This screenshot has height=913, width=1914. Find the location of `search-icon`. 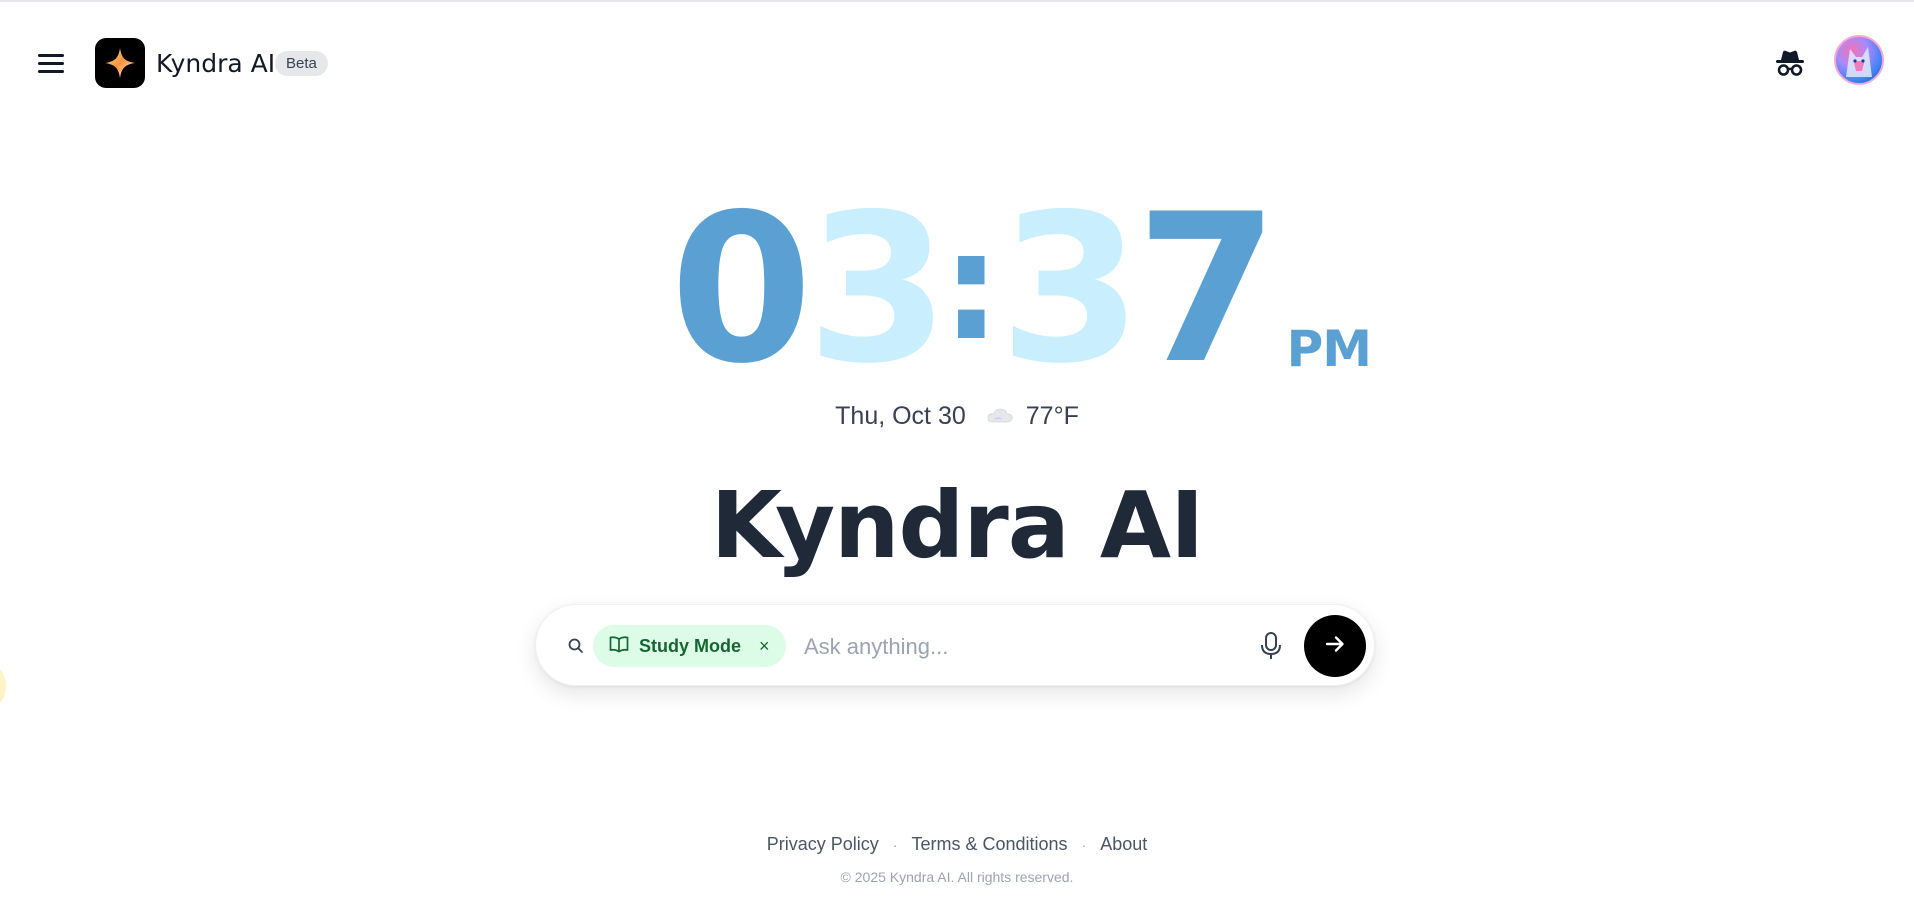

search-icon is located at coordinates (576, 646).